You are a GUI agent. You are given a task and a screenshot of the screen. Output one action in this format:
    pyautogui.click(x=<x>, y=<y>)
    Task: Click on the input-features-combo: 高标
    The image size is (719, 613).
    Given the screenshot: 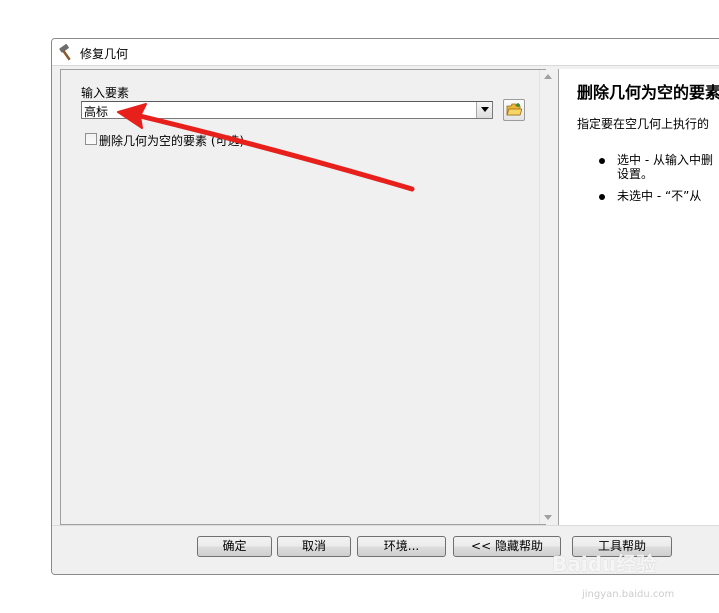 What is the action you would take?
    pyautogui.click(x=287, y=110)
    